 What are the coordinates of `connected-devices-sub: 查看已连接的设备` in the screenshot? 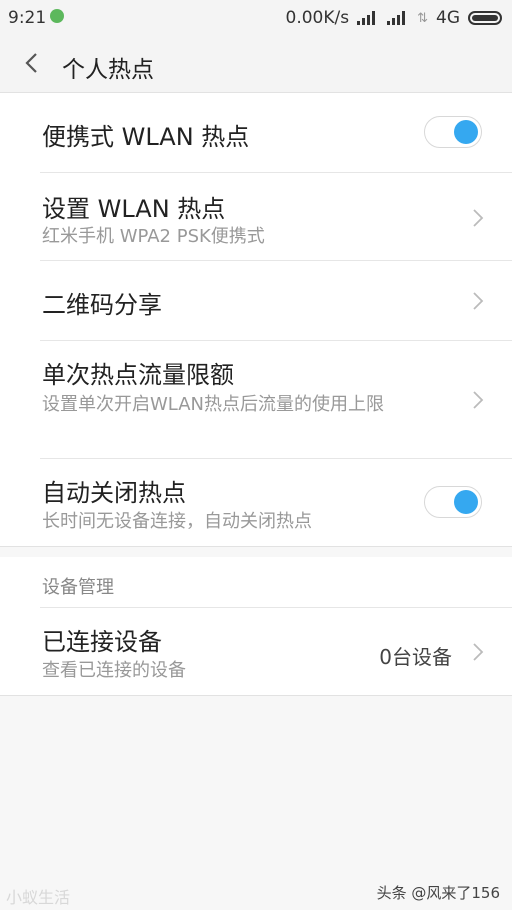 It's located at (114, 670).